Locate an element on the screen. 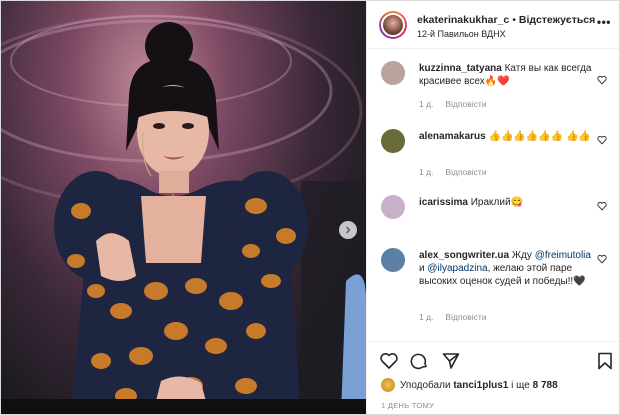 The height and width of the screenshot is (415, 620). comment-username: alex_songwriter.ua is located at coordinates (464, 255).